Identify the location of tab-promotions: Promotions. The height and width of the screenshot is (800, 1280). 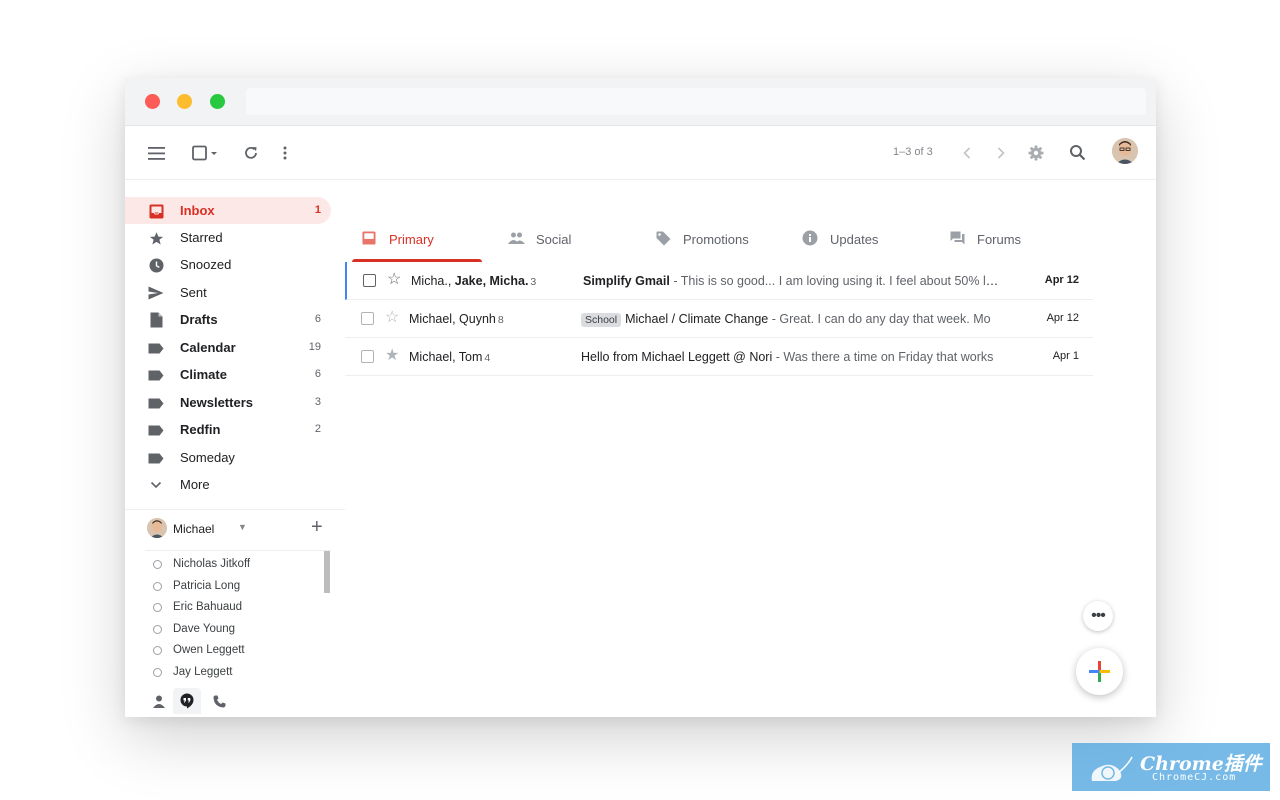
(711, 240).